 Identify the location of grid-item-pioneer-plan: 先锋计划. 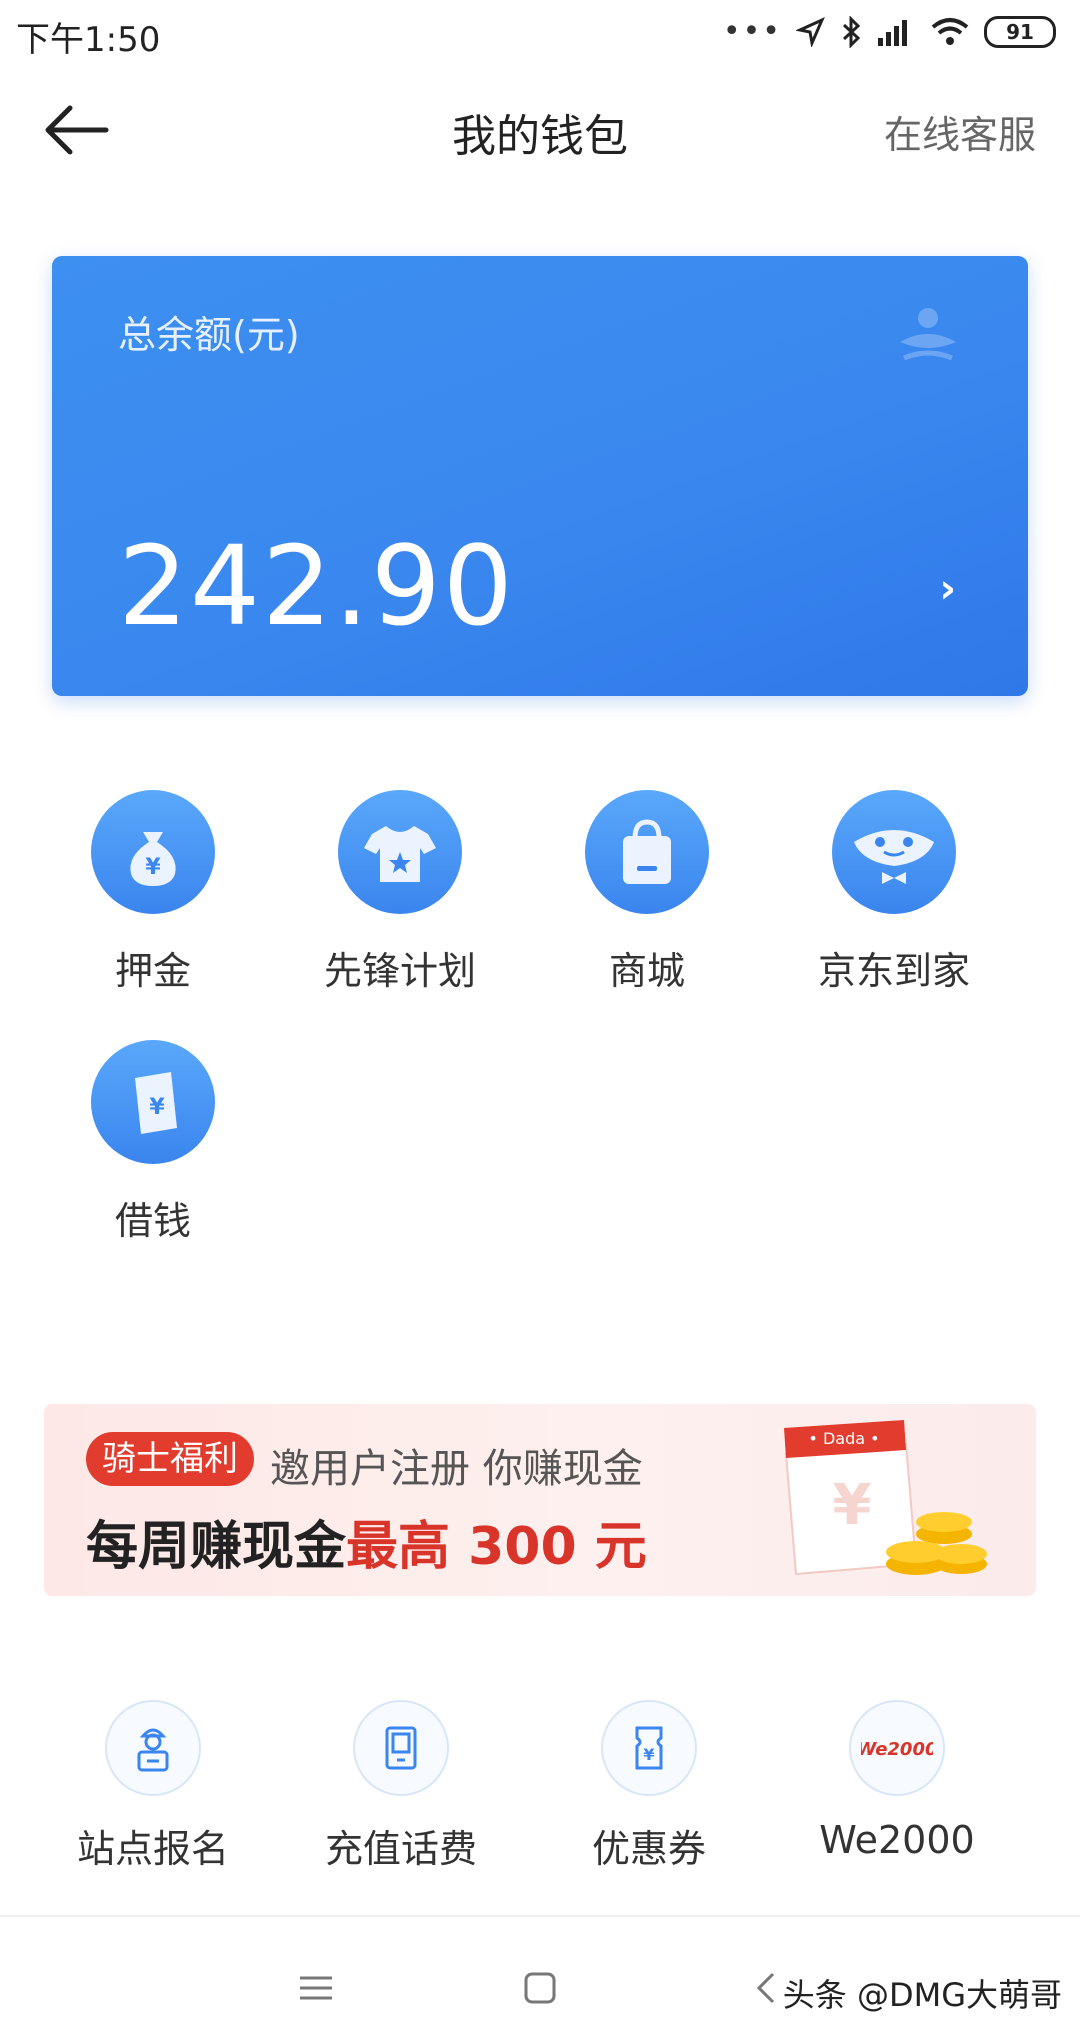
(400, 892).